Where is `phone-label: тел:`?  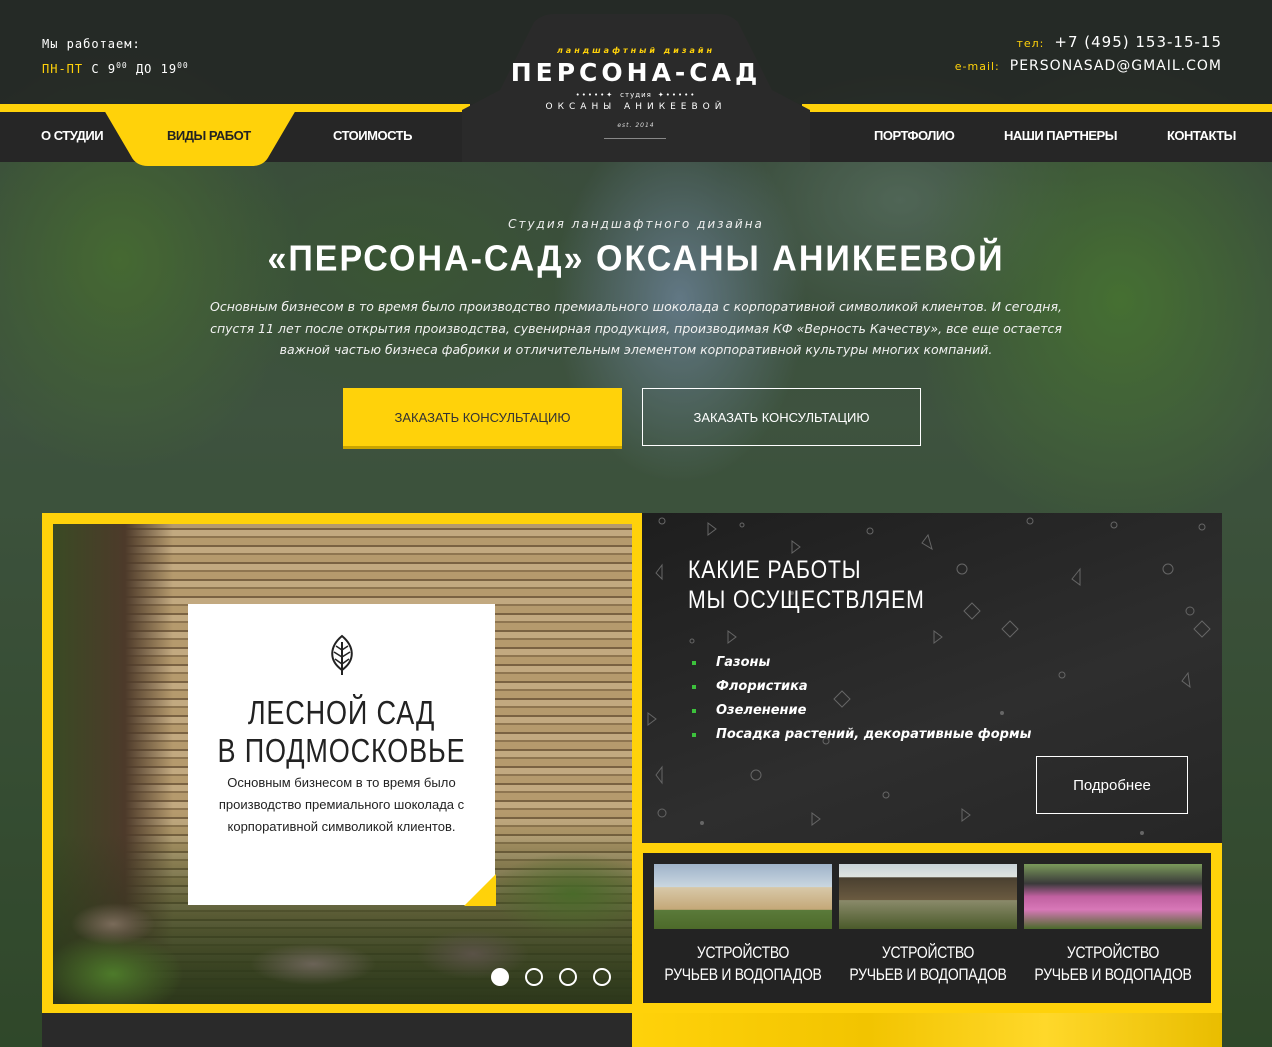 phone-label: тел: is located at coordinates (1030, 43).